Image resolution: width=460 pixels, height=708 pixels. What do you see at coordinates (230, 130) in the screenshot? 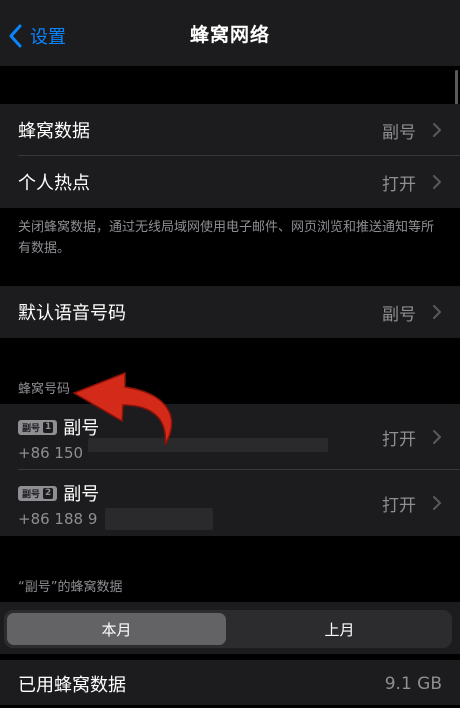
I see `cellular-data-row: 蜂窝数据 副号` at bounding box center [230, 130].